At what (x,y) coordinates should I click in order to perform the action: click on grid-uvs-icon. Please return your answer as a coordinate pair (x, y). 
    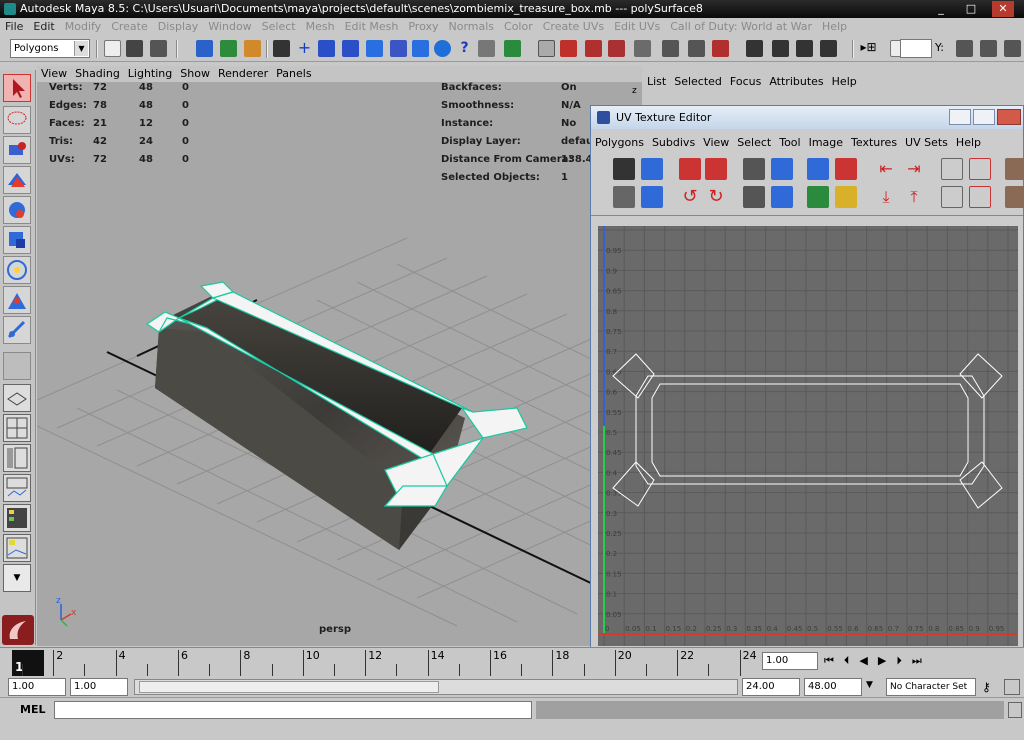
    Looking at the image, I should click on (846, 169).